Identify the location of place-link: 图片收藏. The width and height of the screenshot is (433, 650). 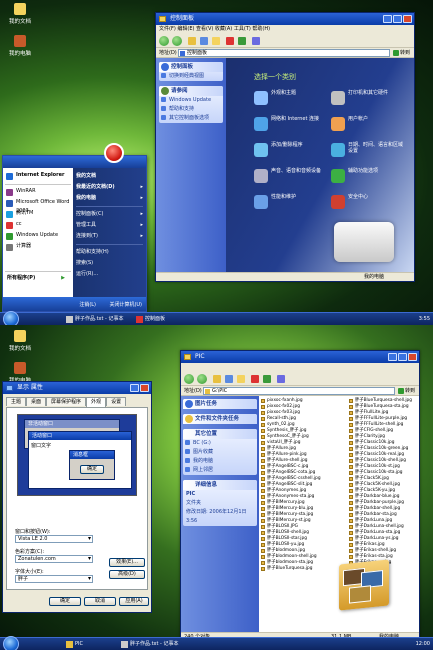
(220, 452).